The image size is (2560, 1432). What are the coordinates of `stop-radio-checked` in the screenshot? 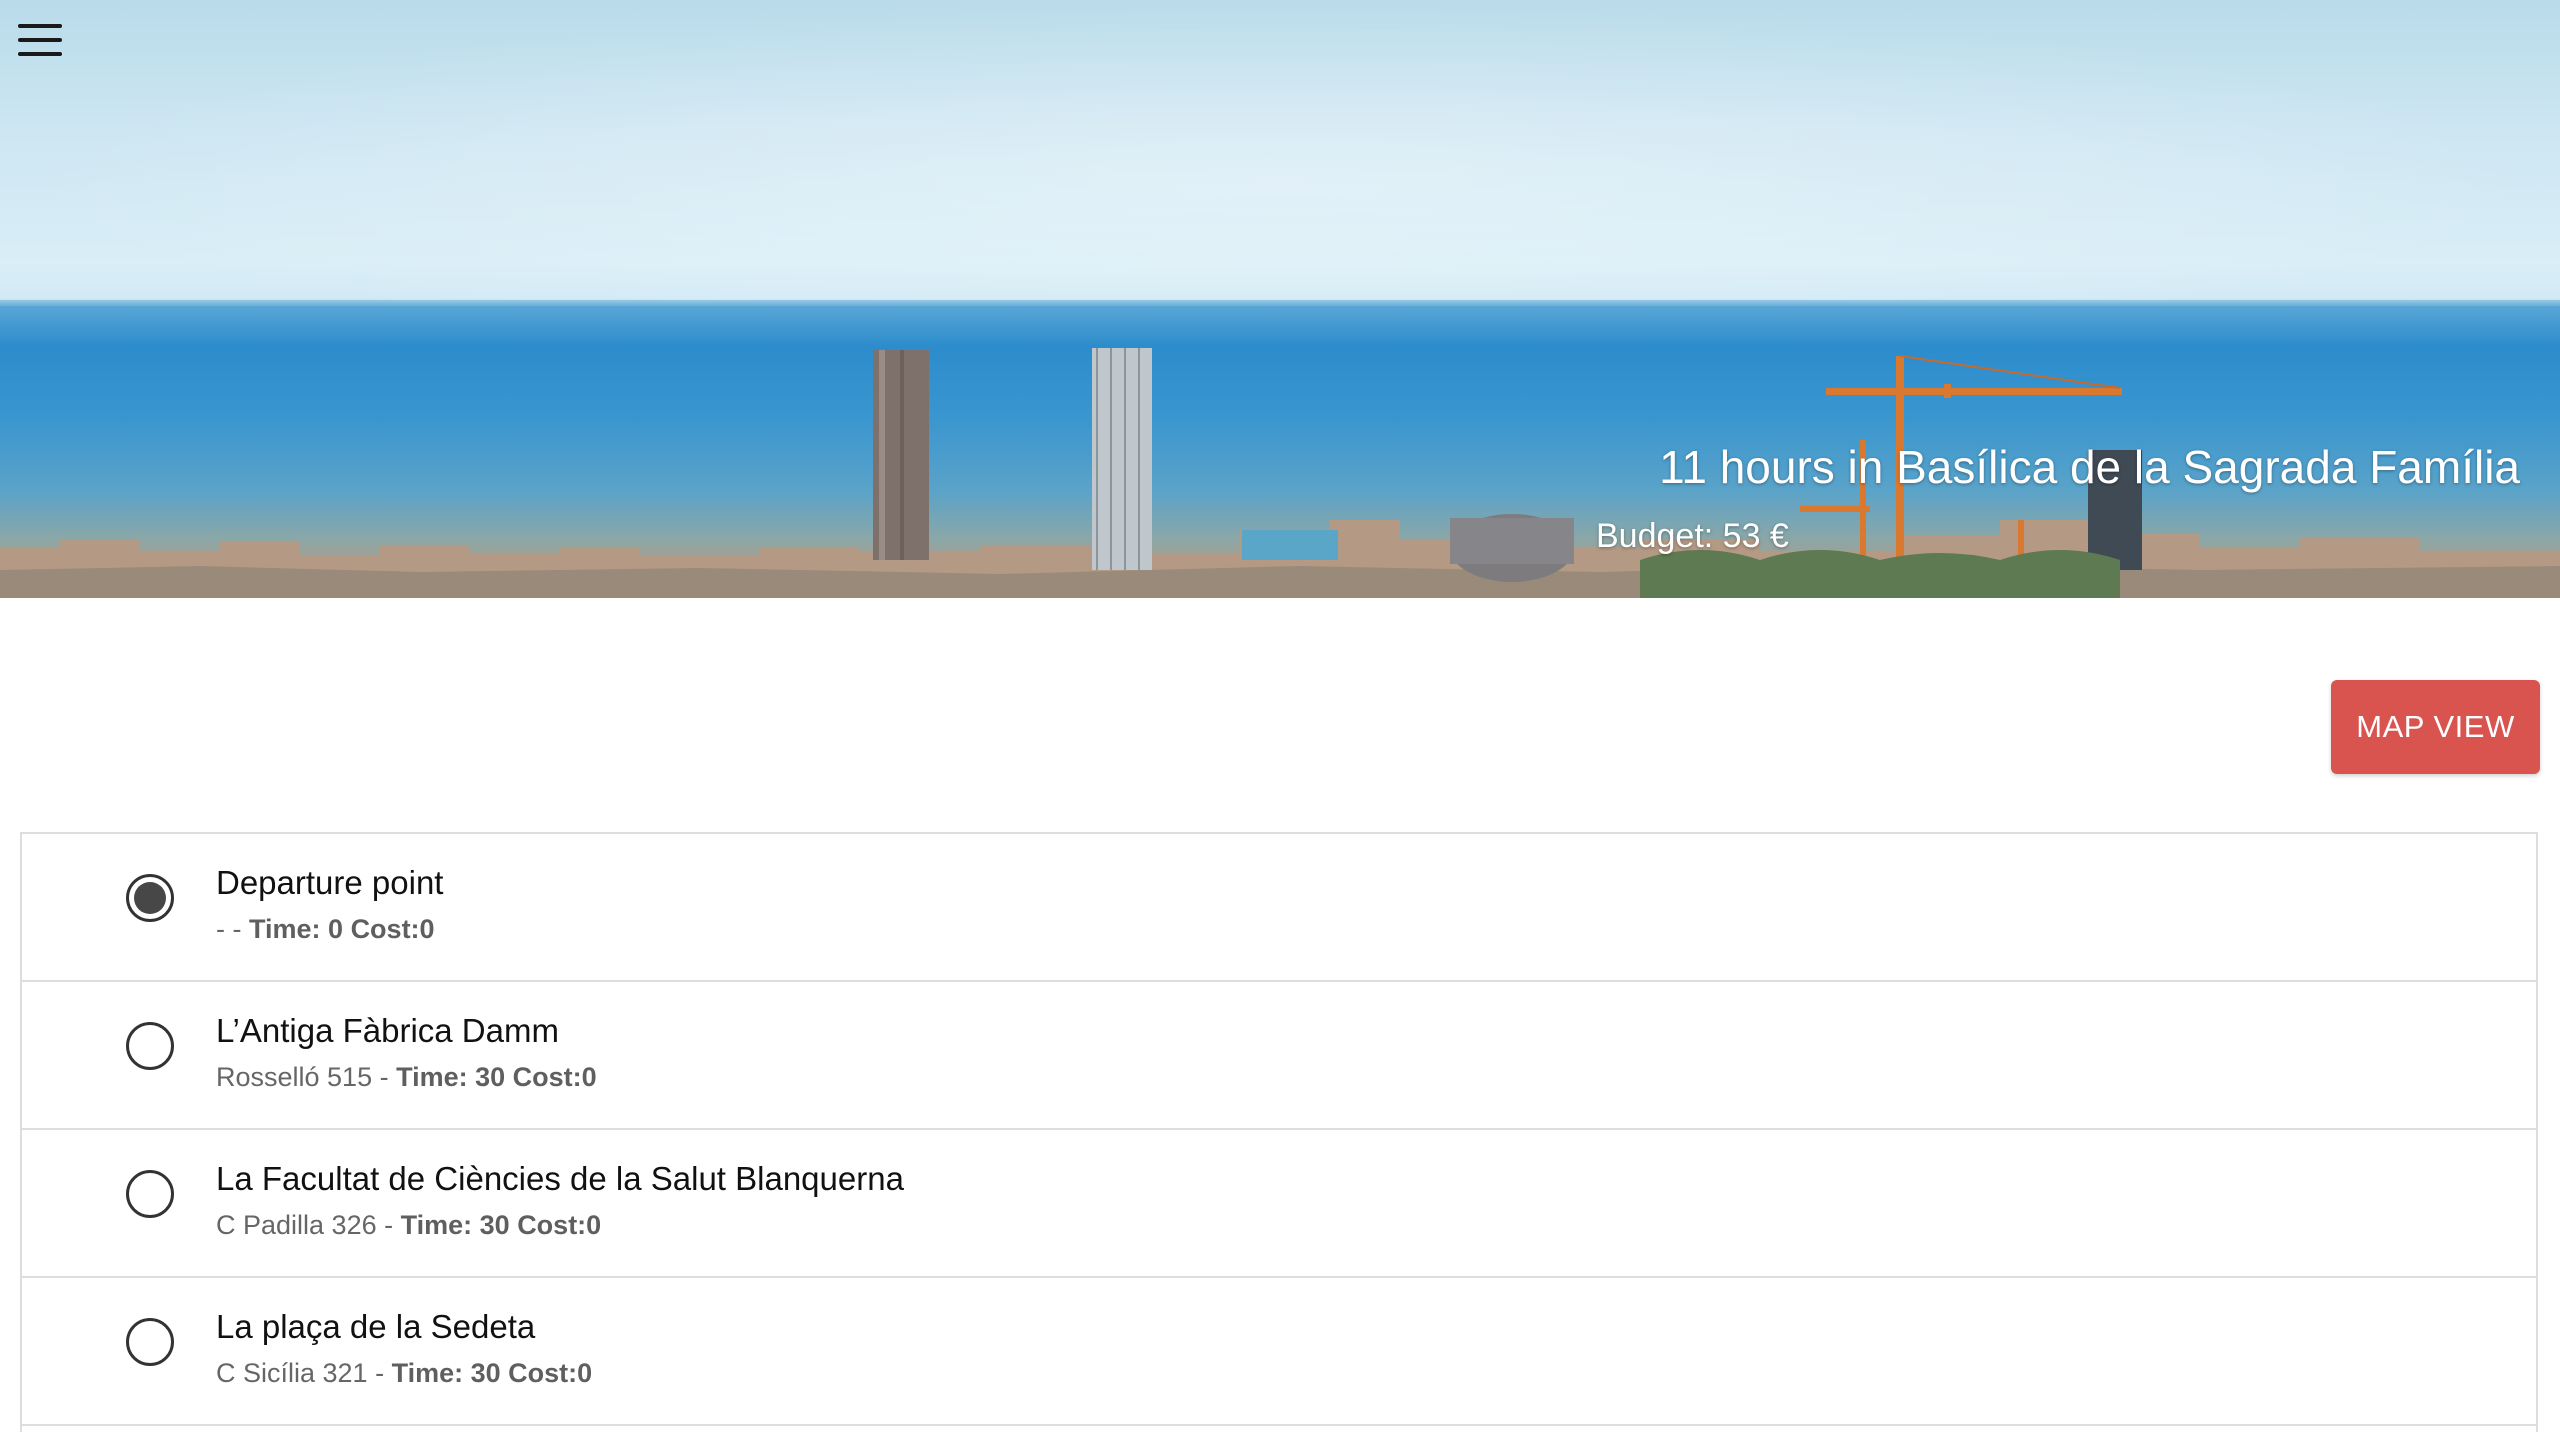 It's located at (150, 898).